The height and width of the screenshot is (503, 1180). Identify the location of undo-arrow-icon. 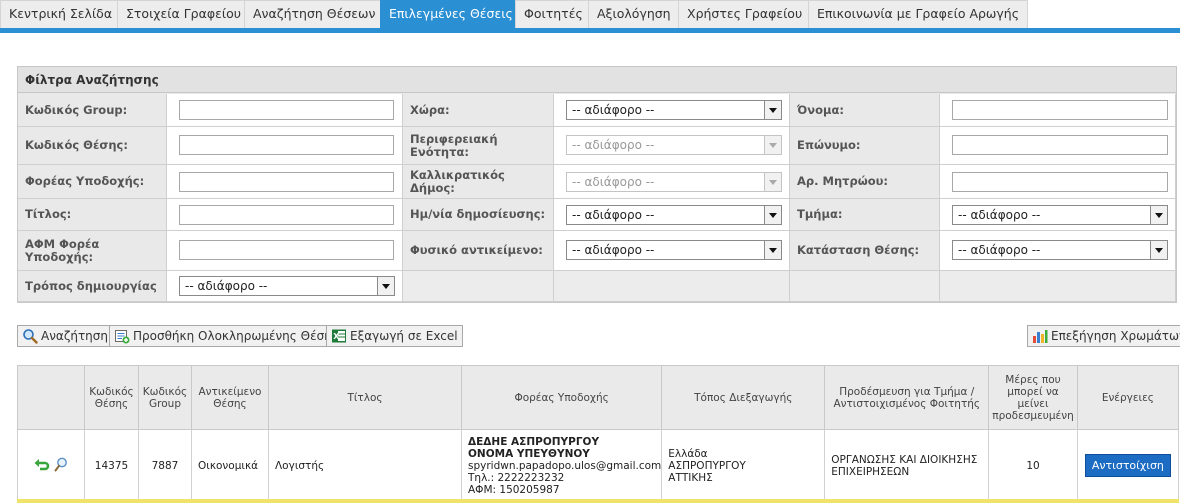
(42, 465).